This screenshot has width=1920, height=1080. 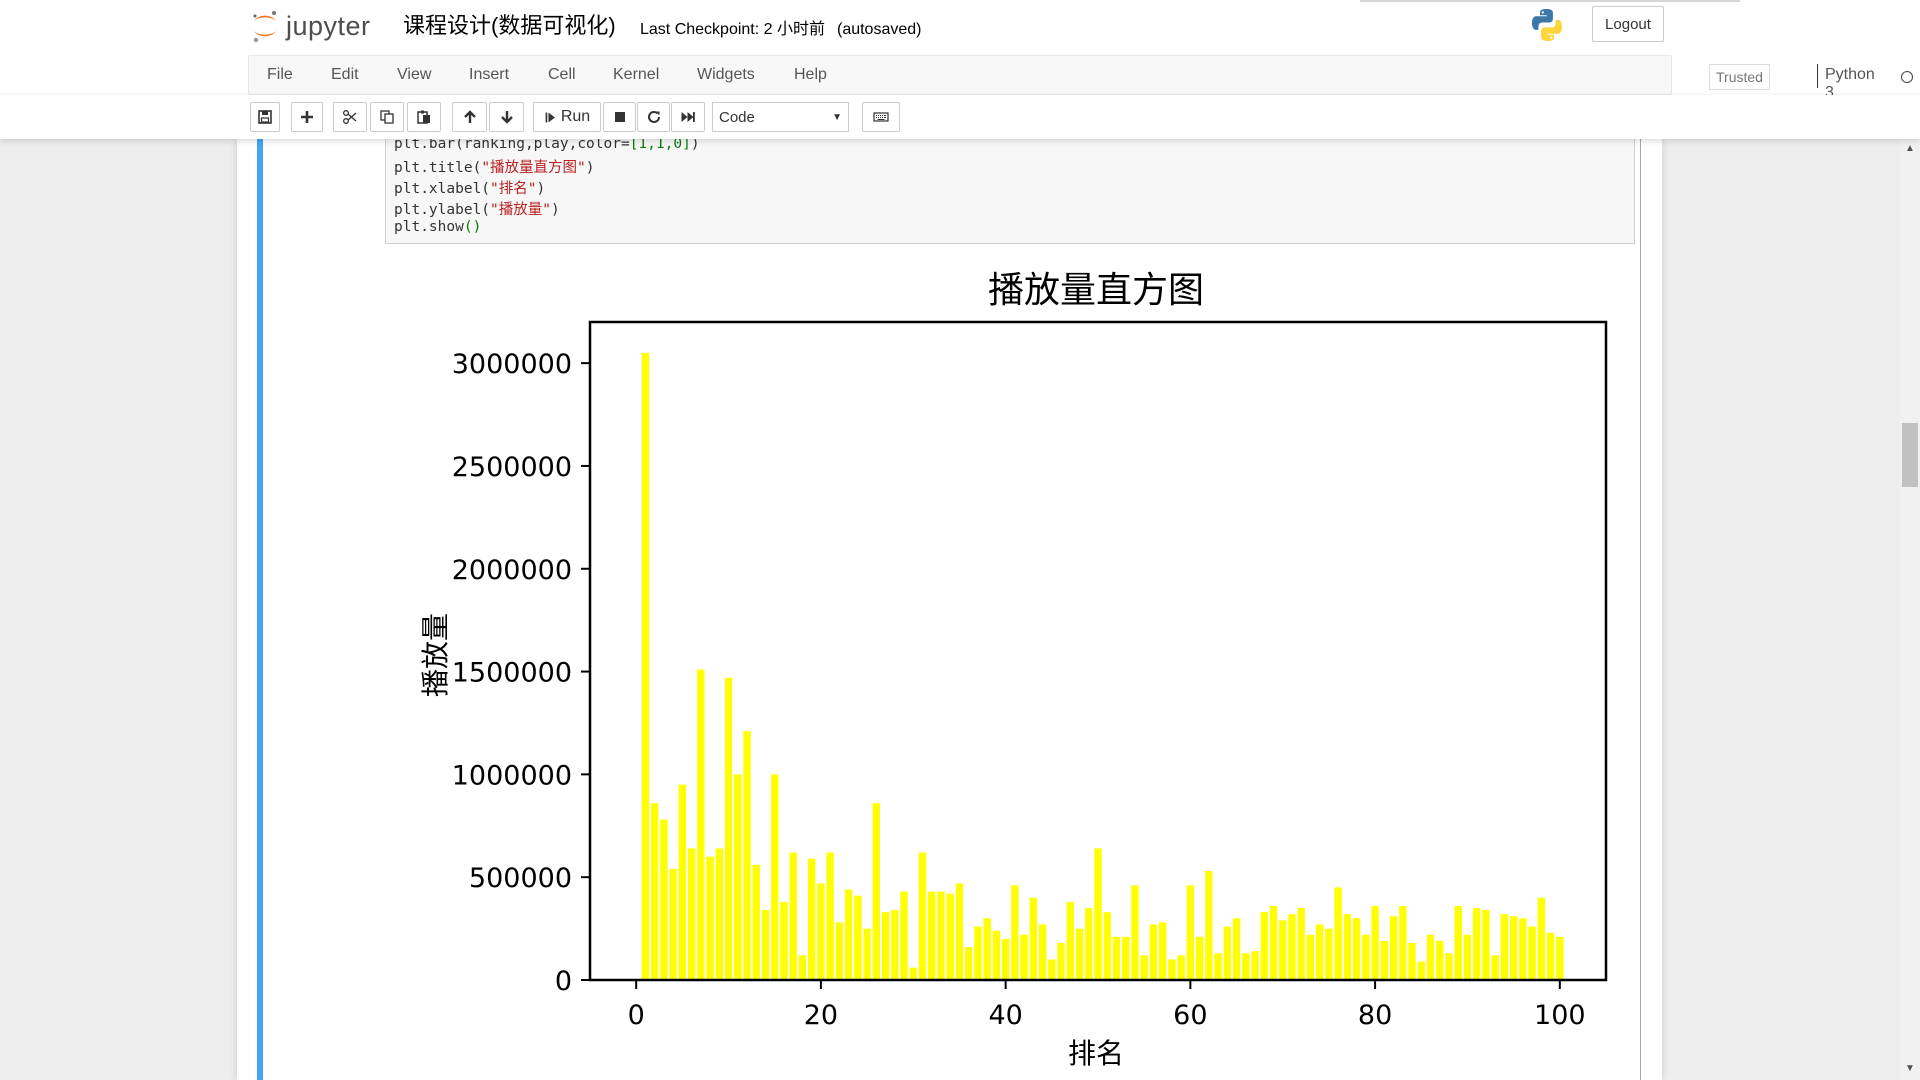 I want to click on interrupt-kernel-button, so click(x=619, y=117).